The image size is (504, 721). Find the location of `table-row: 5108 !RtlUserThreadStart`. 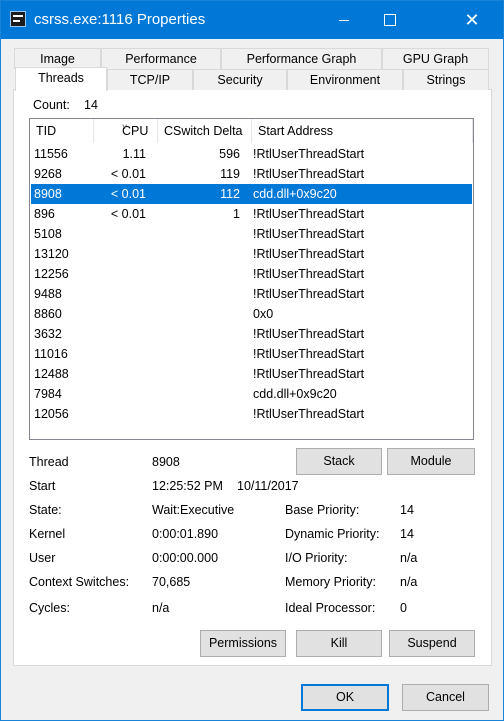

table-row: 5108 !RtlUserThreadStart is located at coordinates (251, 234).